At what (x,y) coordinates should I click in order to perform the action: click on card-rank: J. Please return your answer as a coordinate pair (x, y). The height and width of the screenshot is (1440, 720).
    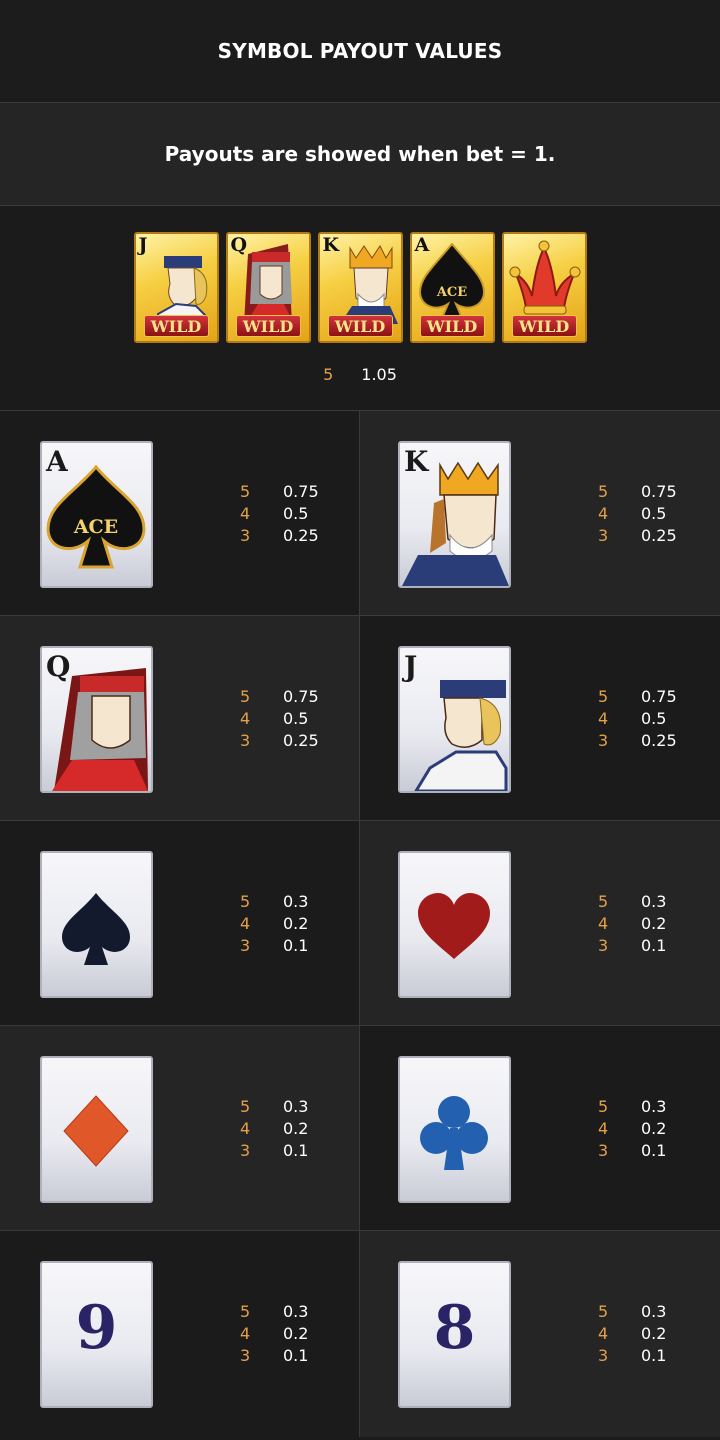
    Looking at the image, I should click on (411, 666).